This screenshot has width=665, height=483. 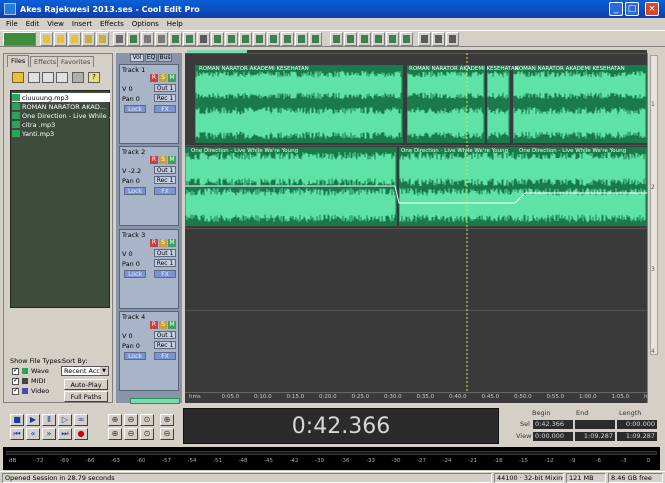 I want to click on tab-files: Files, so click(x=18, y=61).